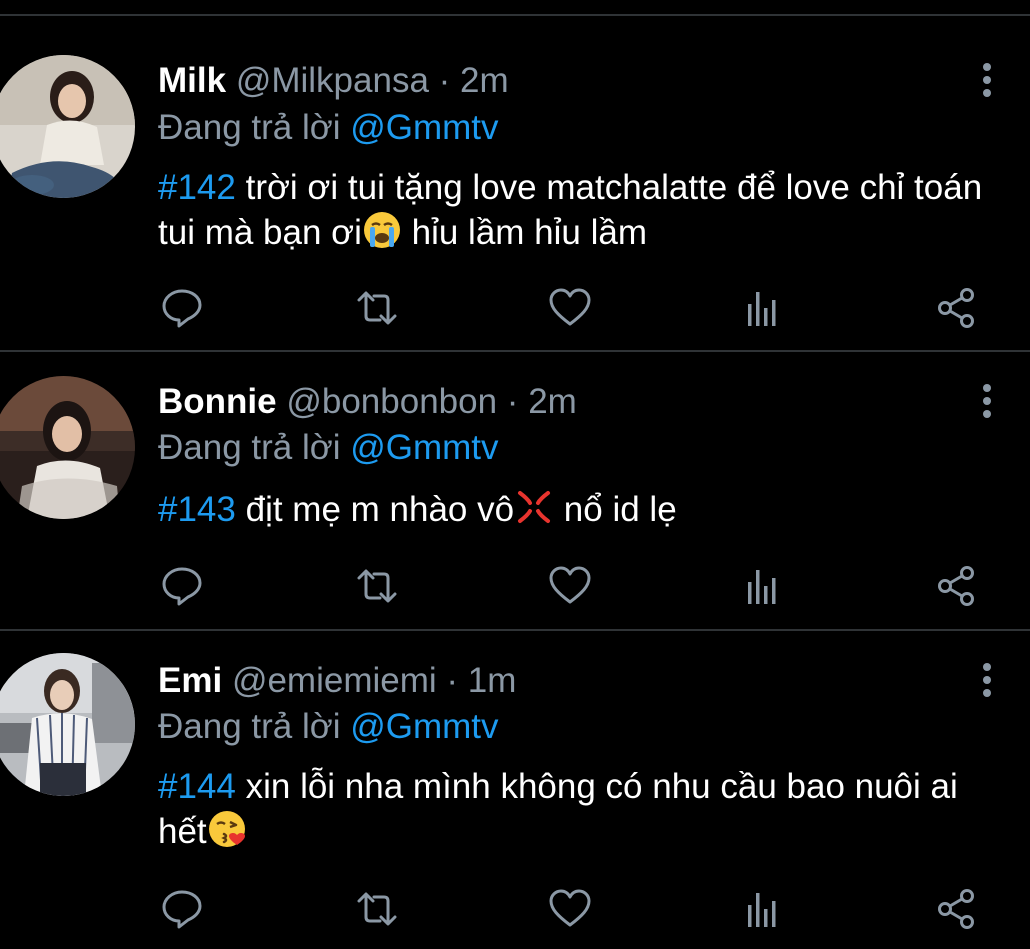 This screenshot has width=1030, height=949. I want to click on timestamp: 1m, so click(492, 680).